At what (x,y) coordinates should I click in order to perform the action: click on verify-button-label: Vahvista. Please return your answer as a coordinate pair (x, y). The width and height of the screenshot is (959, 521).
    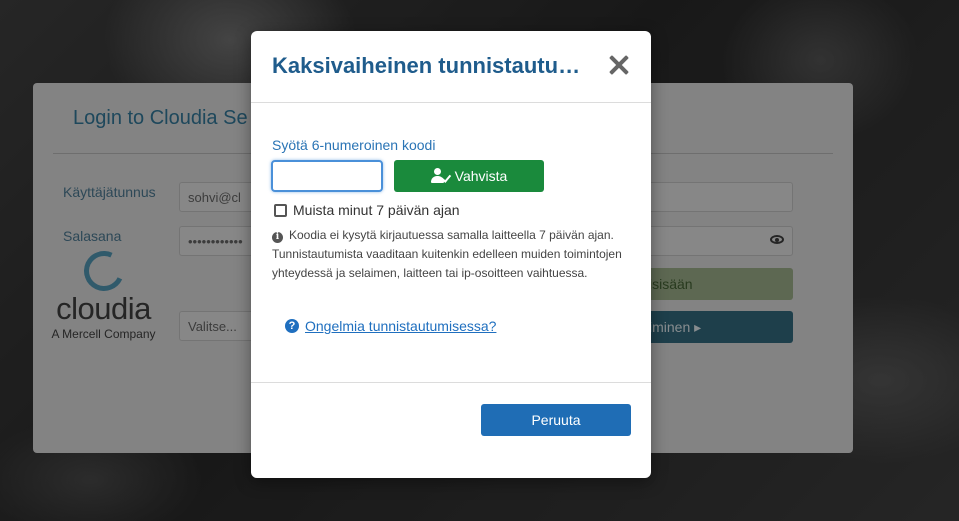
    Looking at the image, I should click on (481, 176).